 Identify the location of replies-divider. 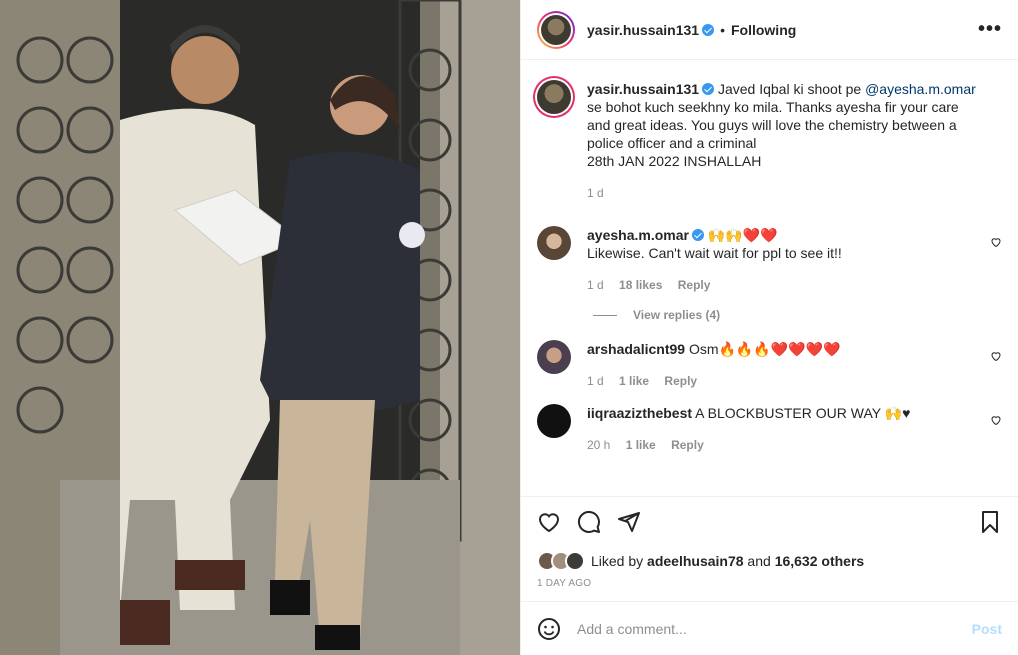
(605, 315).